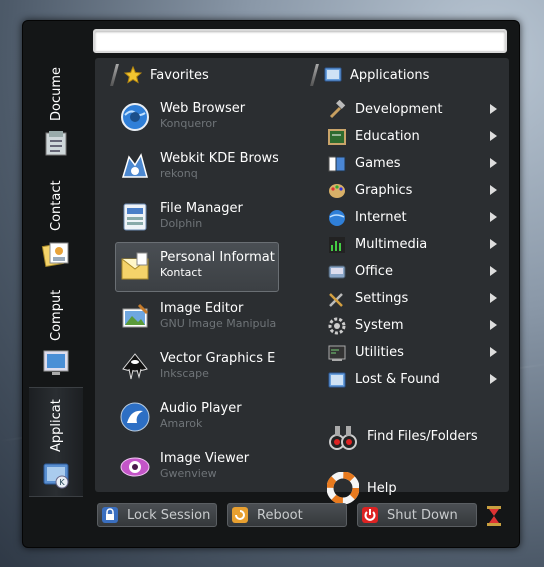 The height and width of the screenshot is (567, 544). I want to click on category-development: Development, so click(418, 109).